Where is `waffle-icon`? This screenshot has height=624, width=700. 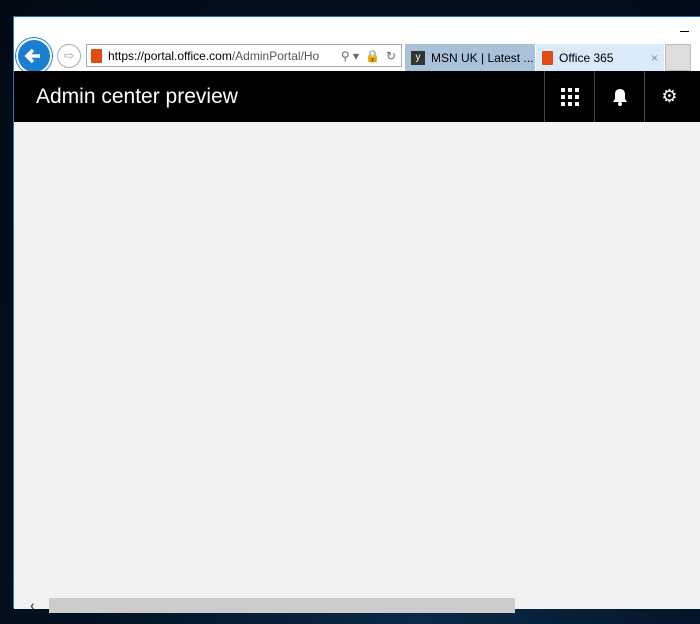 waffle-icon is located at coordinates (569, 96).